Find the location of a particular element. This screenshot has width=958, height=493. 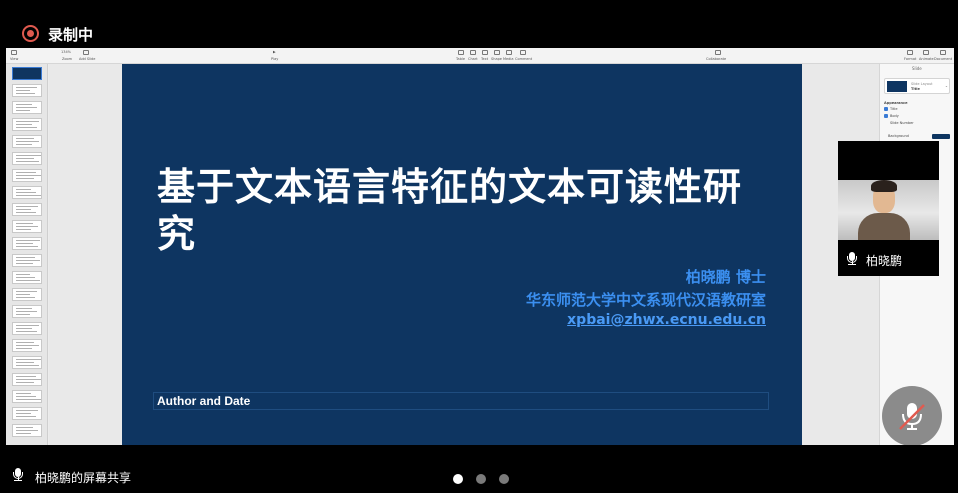

participant-video: 柏晓鹏 is located at coordinates (888, 208).